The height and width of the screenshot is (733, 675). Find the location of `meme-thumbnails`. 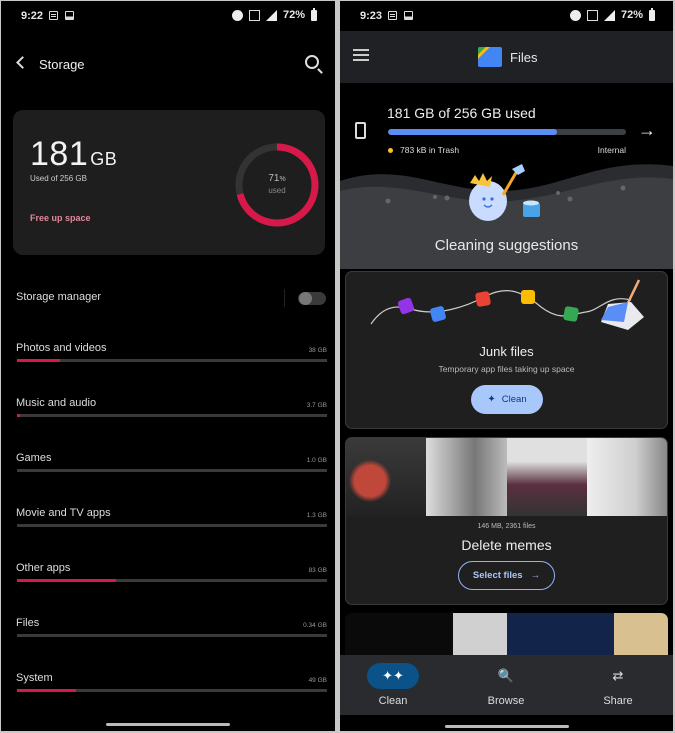

meme-thumbnails is located at coordinates (506, 477).